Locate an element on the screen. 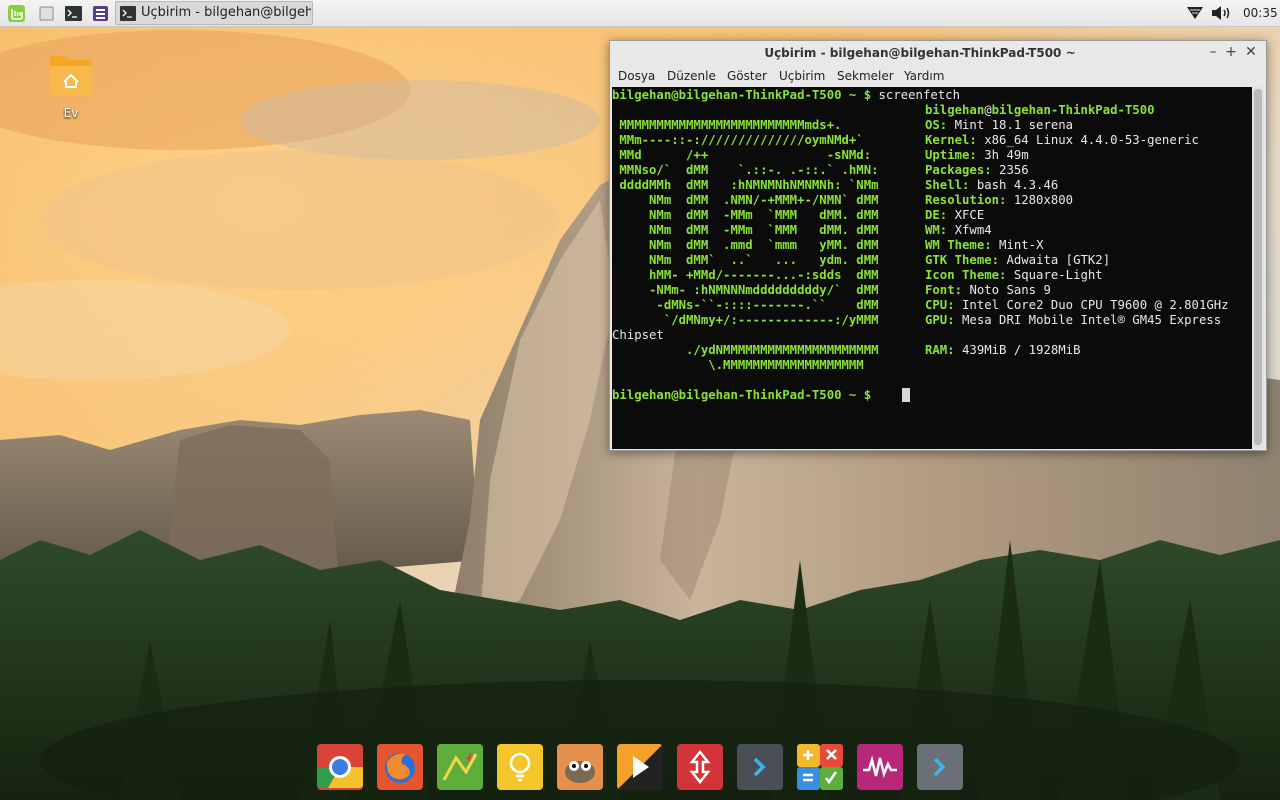 This screenshot has width=1280, height=800. close-button: ✕ is located at coordinates (1251, 52).